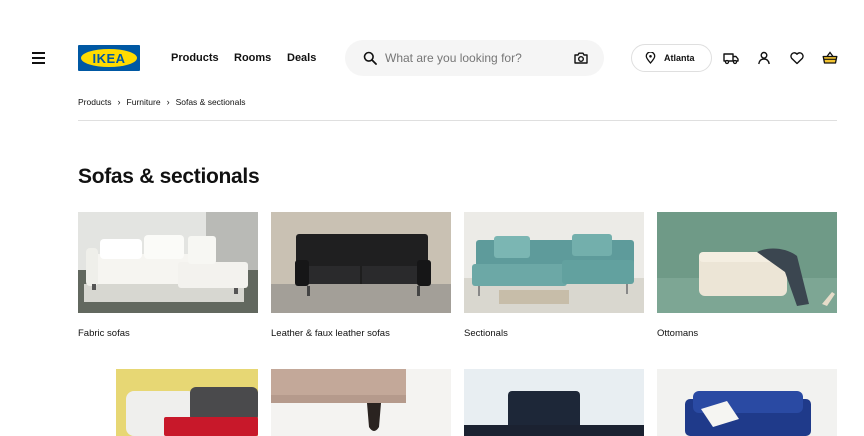 This screenshot has height=436, width=864. Describe the element at coordinates (830, 58) in the screenshot. I see `basket-icon` at that location.